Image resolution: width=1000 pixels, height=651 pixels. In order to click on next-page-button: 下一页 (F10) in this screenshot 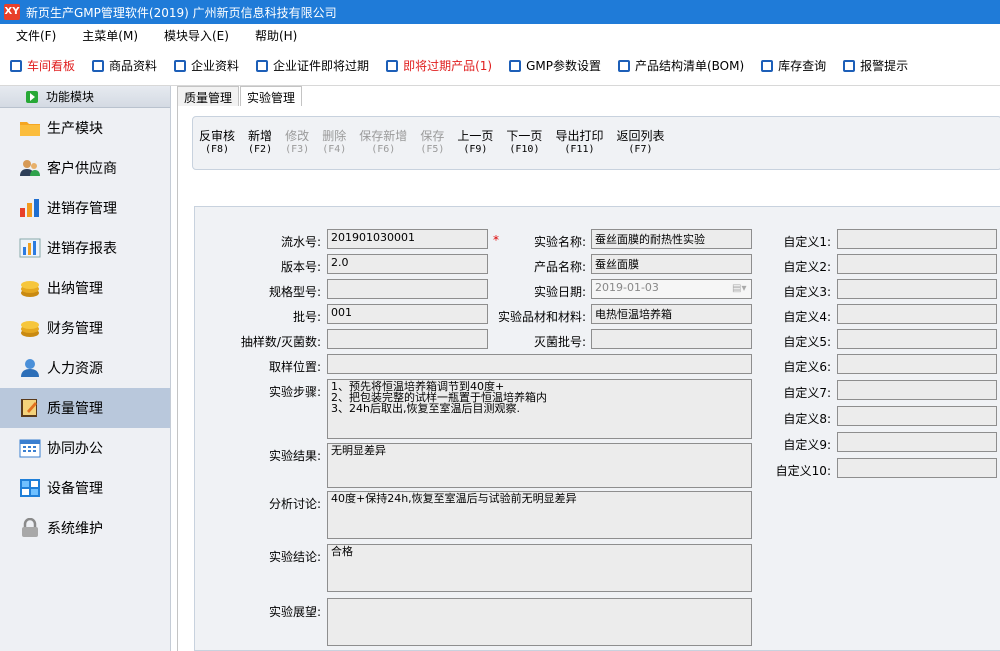, I will do `click(524, 143)`.